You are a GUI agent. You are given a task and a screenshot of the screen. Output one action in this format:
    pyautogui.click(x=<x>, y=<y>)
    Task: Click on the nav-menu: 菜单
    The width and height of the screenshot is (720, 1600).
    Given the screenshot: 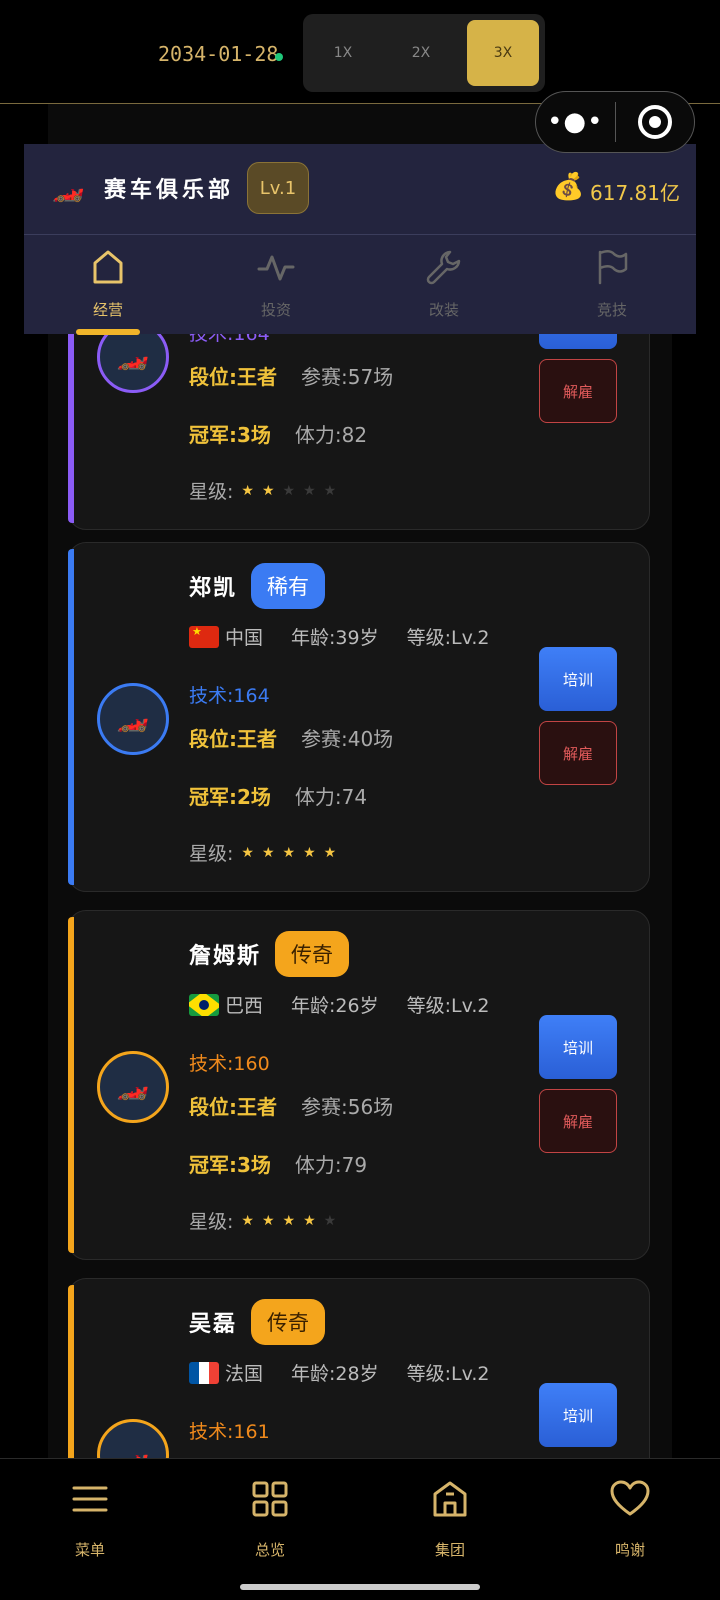 What is the action you would take?
    pyautogui.click(x=90, y=1524)
    